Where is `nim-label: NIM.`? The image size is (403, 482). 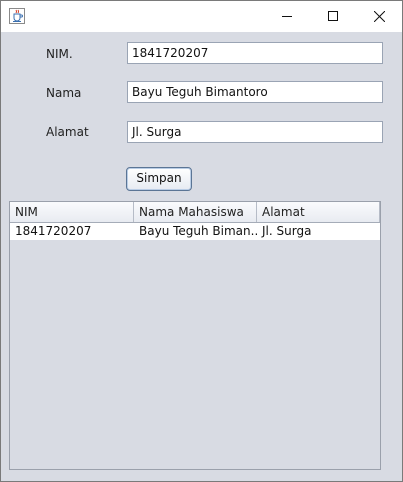
nim-label: NIM. is located at coordinates (59, 54).